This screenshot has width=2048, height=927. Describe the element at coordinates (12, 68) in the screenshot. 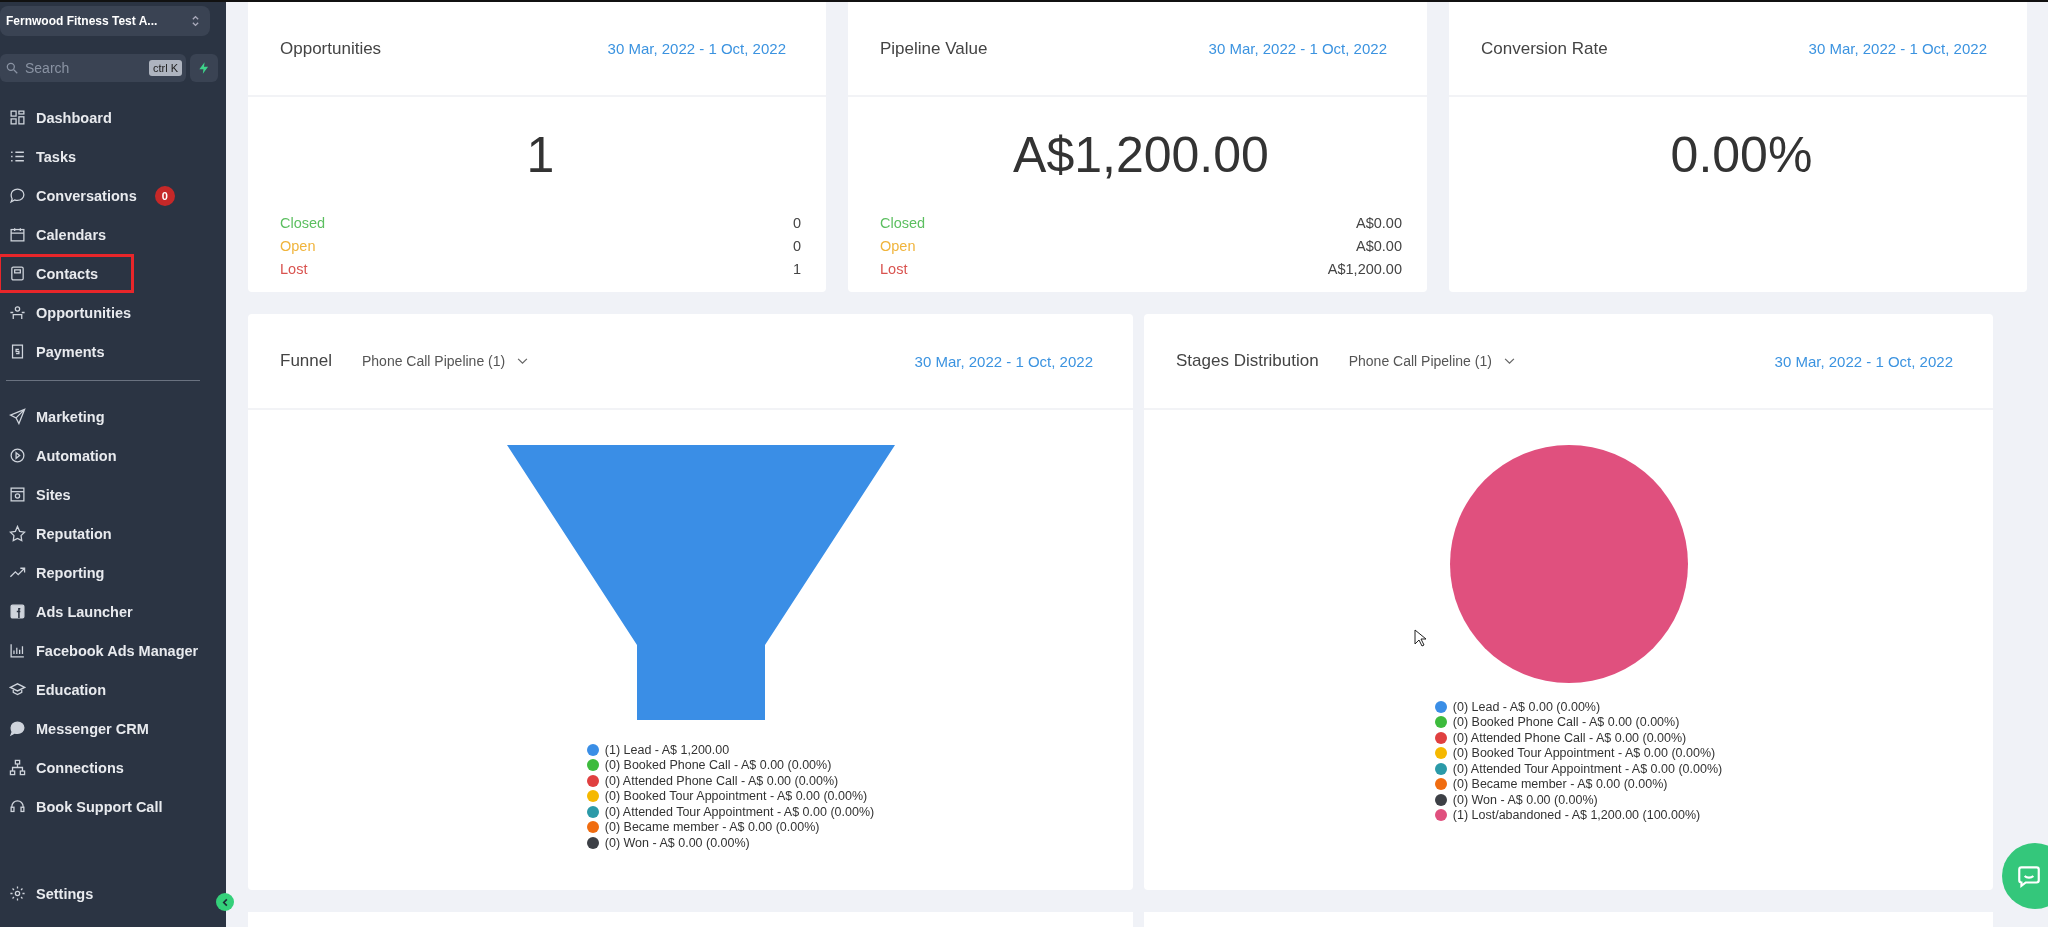

I see `search-icon` at that location.